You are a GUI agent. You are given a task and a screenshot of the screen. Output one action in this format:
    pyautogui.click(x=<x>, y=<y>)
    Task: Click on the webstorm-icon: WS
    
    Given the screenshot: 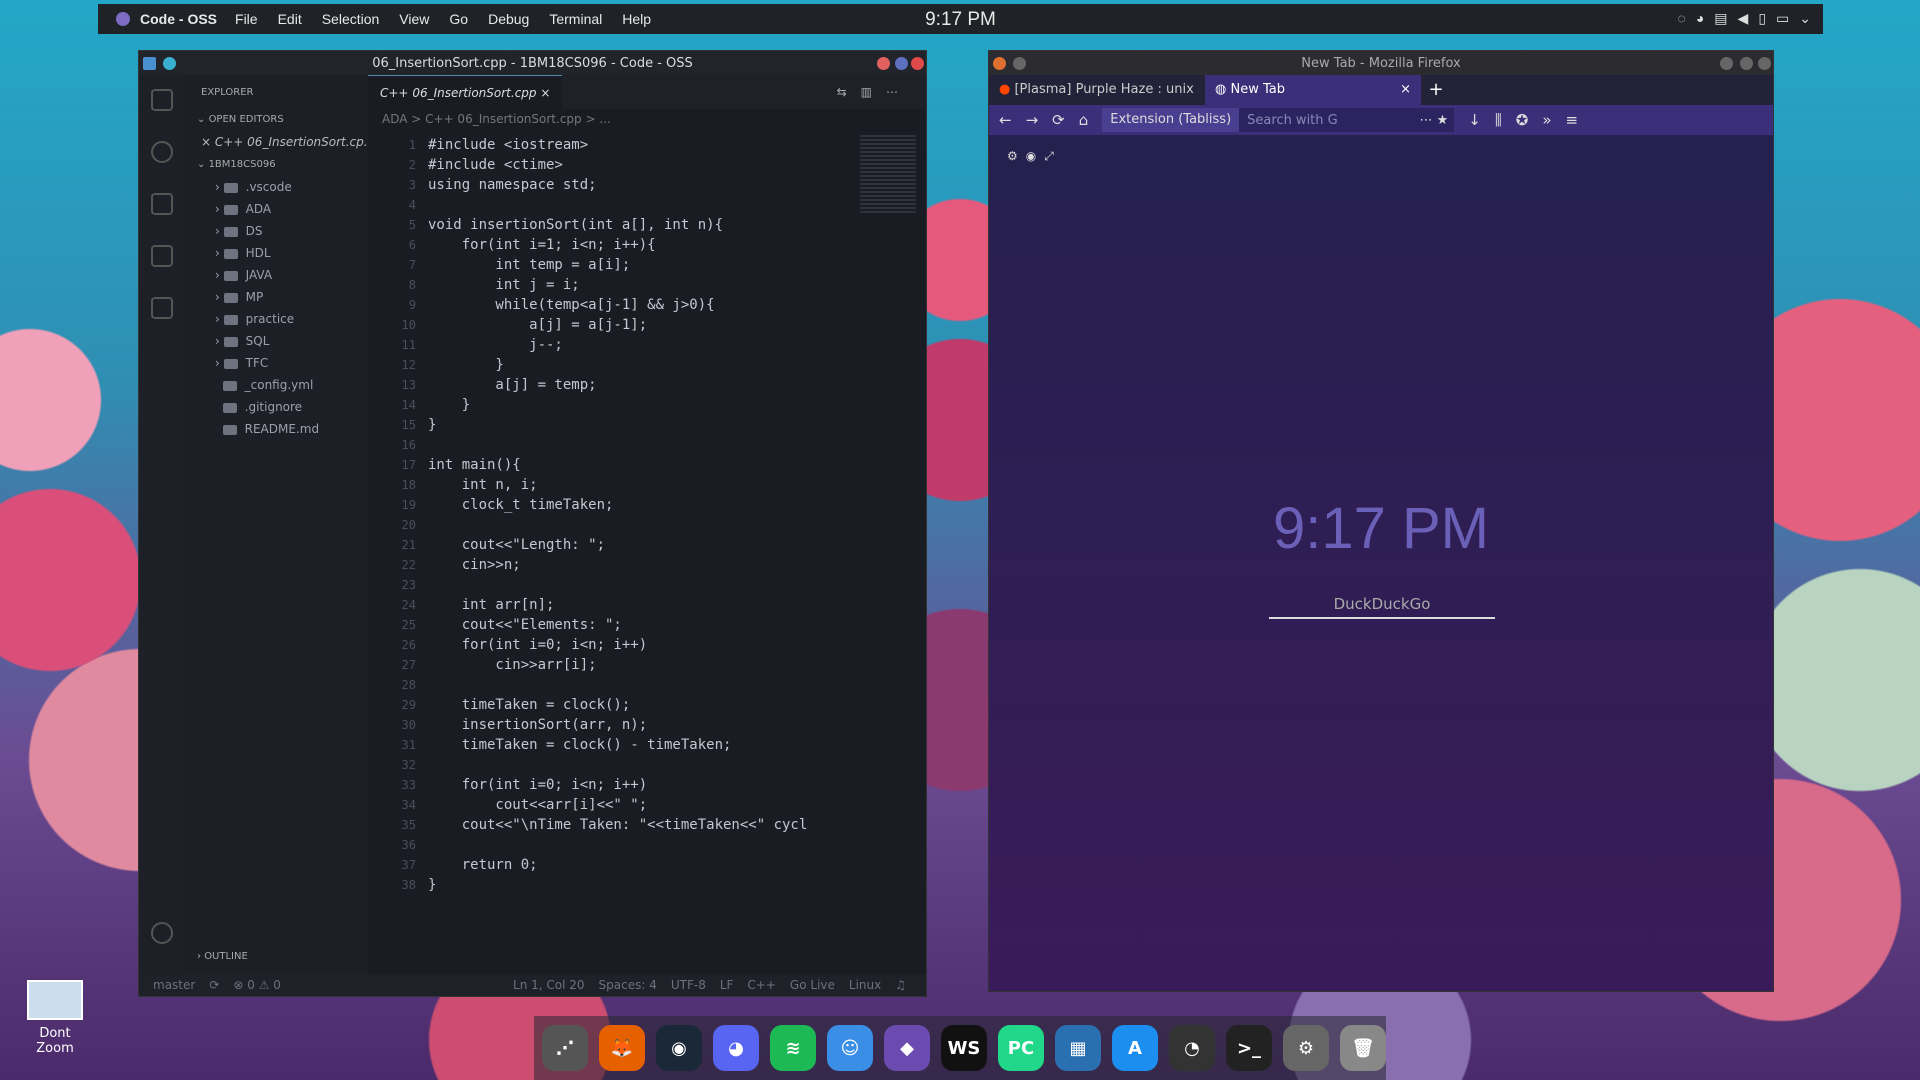 What is the action you would take?
    pyautogui.click(x=964, y=1048)
    